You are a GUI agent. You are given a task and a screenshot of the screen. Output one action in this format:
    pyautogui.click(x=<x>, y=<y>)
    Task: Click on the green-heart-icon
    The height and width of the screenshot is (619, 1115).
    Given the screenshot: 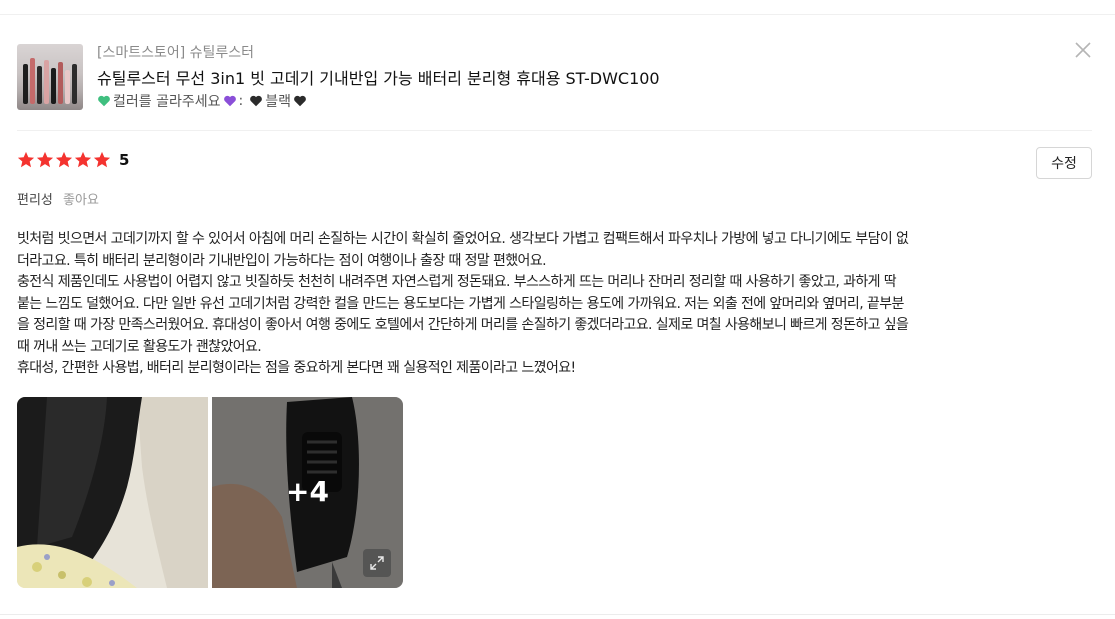 What is the action you would take?
    pyautogui.click(x=104, y=101)
    